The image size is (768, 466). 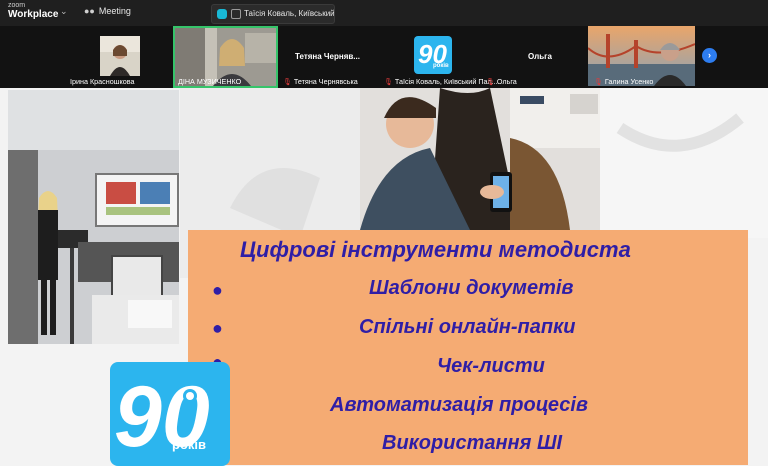 I want to click on share-tab-label: Таїсія Коваль, Київський Па, so click(x=289, y=13).